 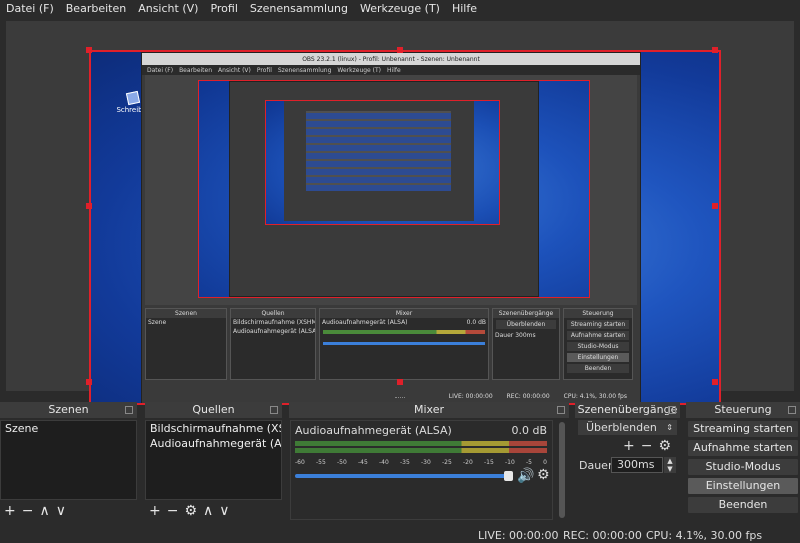 What do you see at coordinates (447, 462) in the screenshot?
I see `meter-tick-label: -25` at bounding box center [447, 462].